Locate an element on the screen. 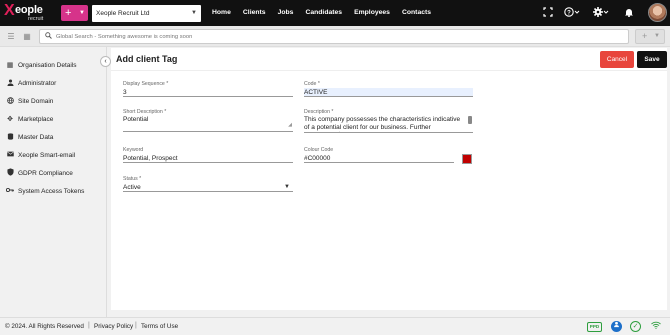  display-sequence-field: Display Sequence * 3 is located at coordinates (208, 89).